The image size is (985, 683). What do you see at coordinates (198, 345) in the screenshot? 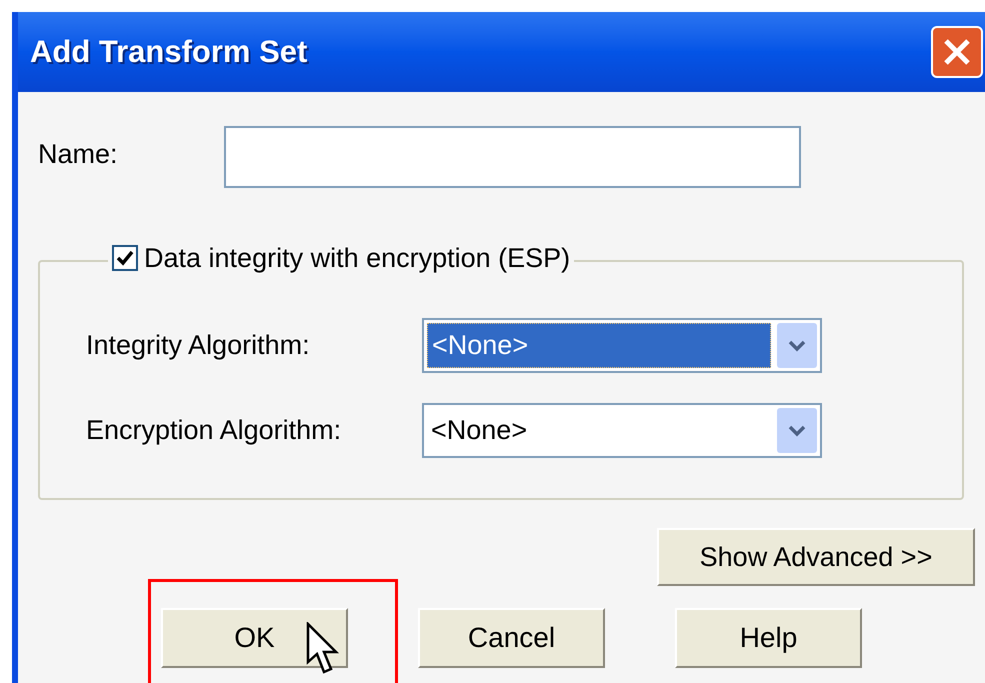
I see `algorithm-label: Integrity Algorithm:` at bounding box center [198, 345].